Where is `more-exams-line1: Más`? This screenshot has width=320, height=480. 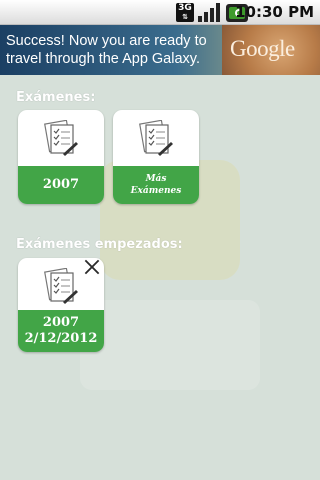
more-exams-line1: Más is located at coordinates (156, 179).